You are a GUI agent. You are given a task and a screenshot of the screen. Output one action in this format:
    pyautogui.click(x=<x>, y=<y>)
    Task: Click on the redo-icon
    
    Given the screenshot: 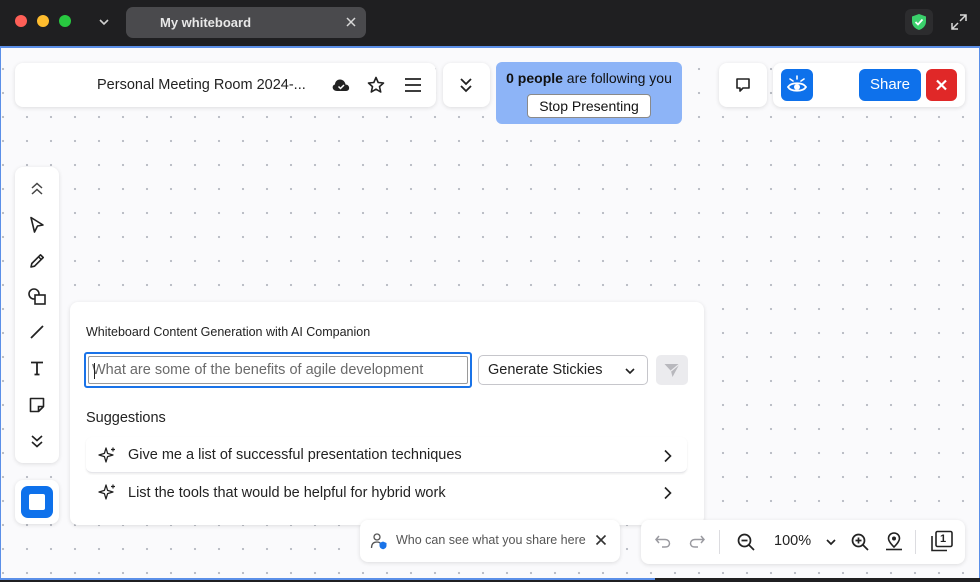 What is the action you would take?
    pyautogui.click(x=697, y=541)
    